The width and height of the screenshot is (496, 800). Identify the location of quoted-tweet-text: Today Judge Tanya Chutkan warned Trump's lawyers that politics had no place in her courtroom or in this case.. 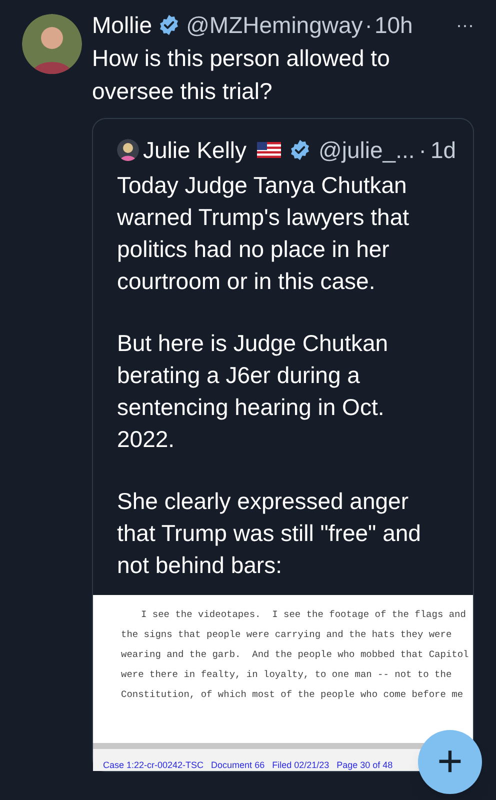
(263, 233).